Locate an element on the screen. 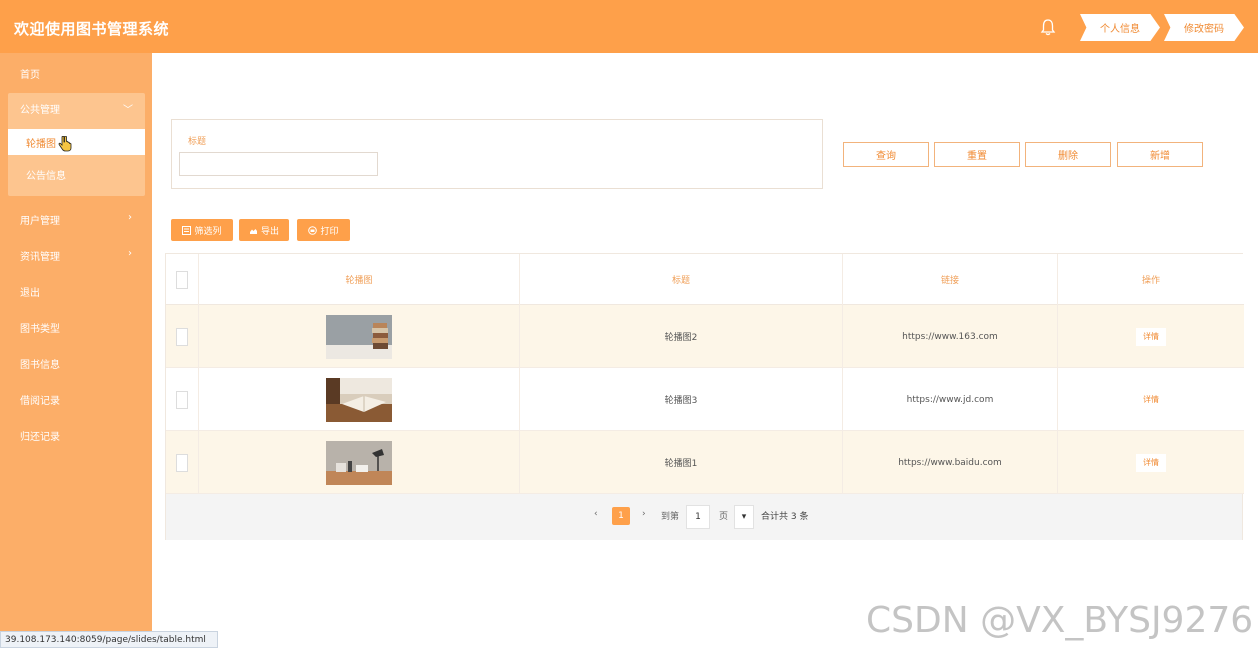 This screenshot has height=648, width=1258. sidebar-item-label: 归还记录 is located at coordinates (40, 437).